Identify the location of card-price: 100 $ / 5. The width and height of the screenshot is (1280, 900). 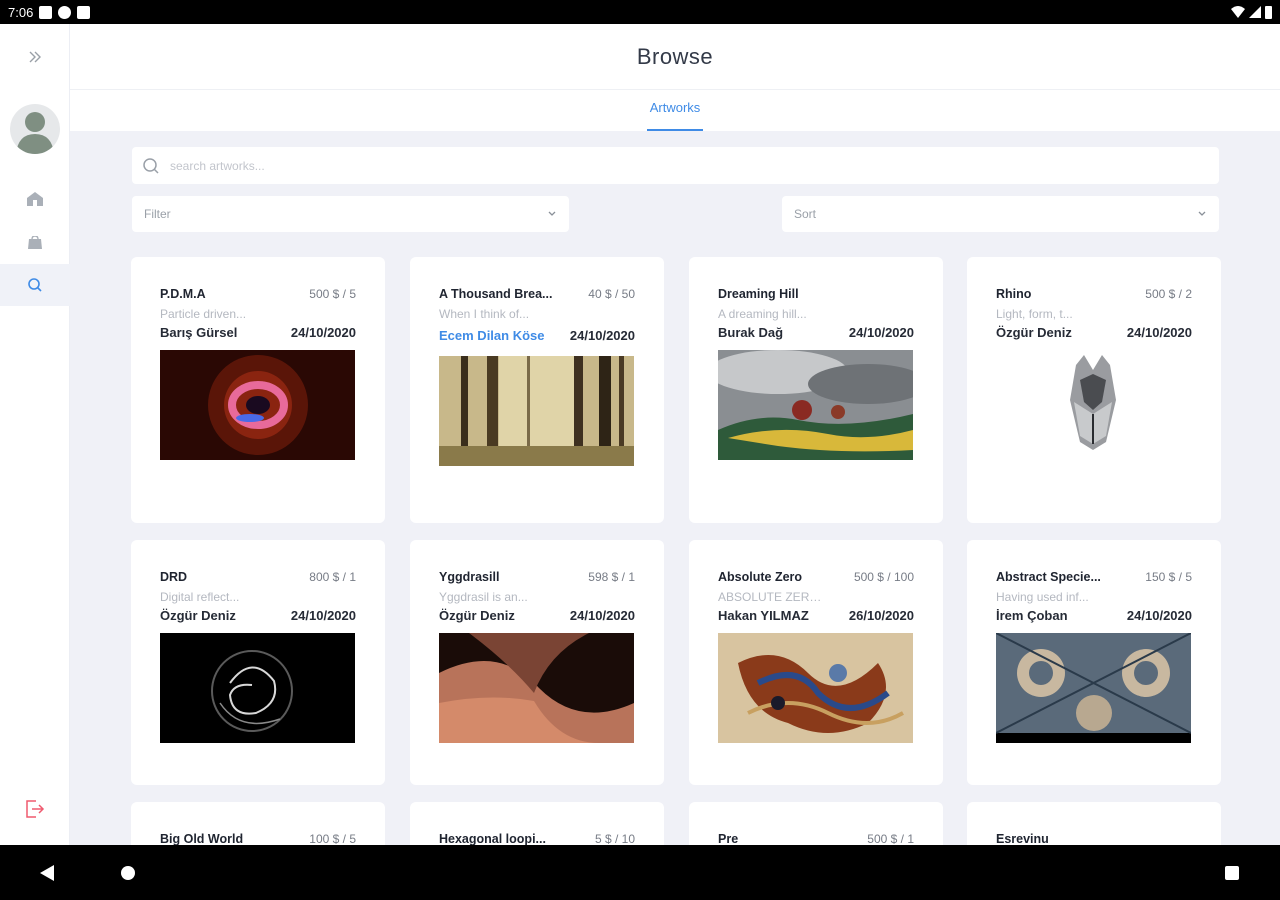
(332, 838).